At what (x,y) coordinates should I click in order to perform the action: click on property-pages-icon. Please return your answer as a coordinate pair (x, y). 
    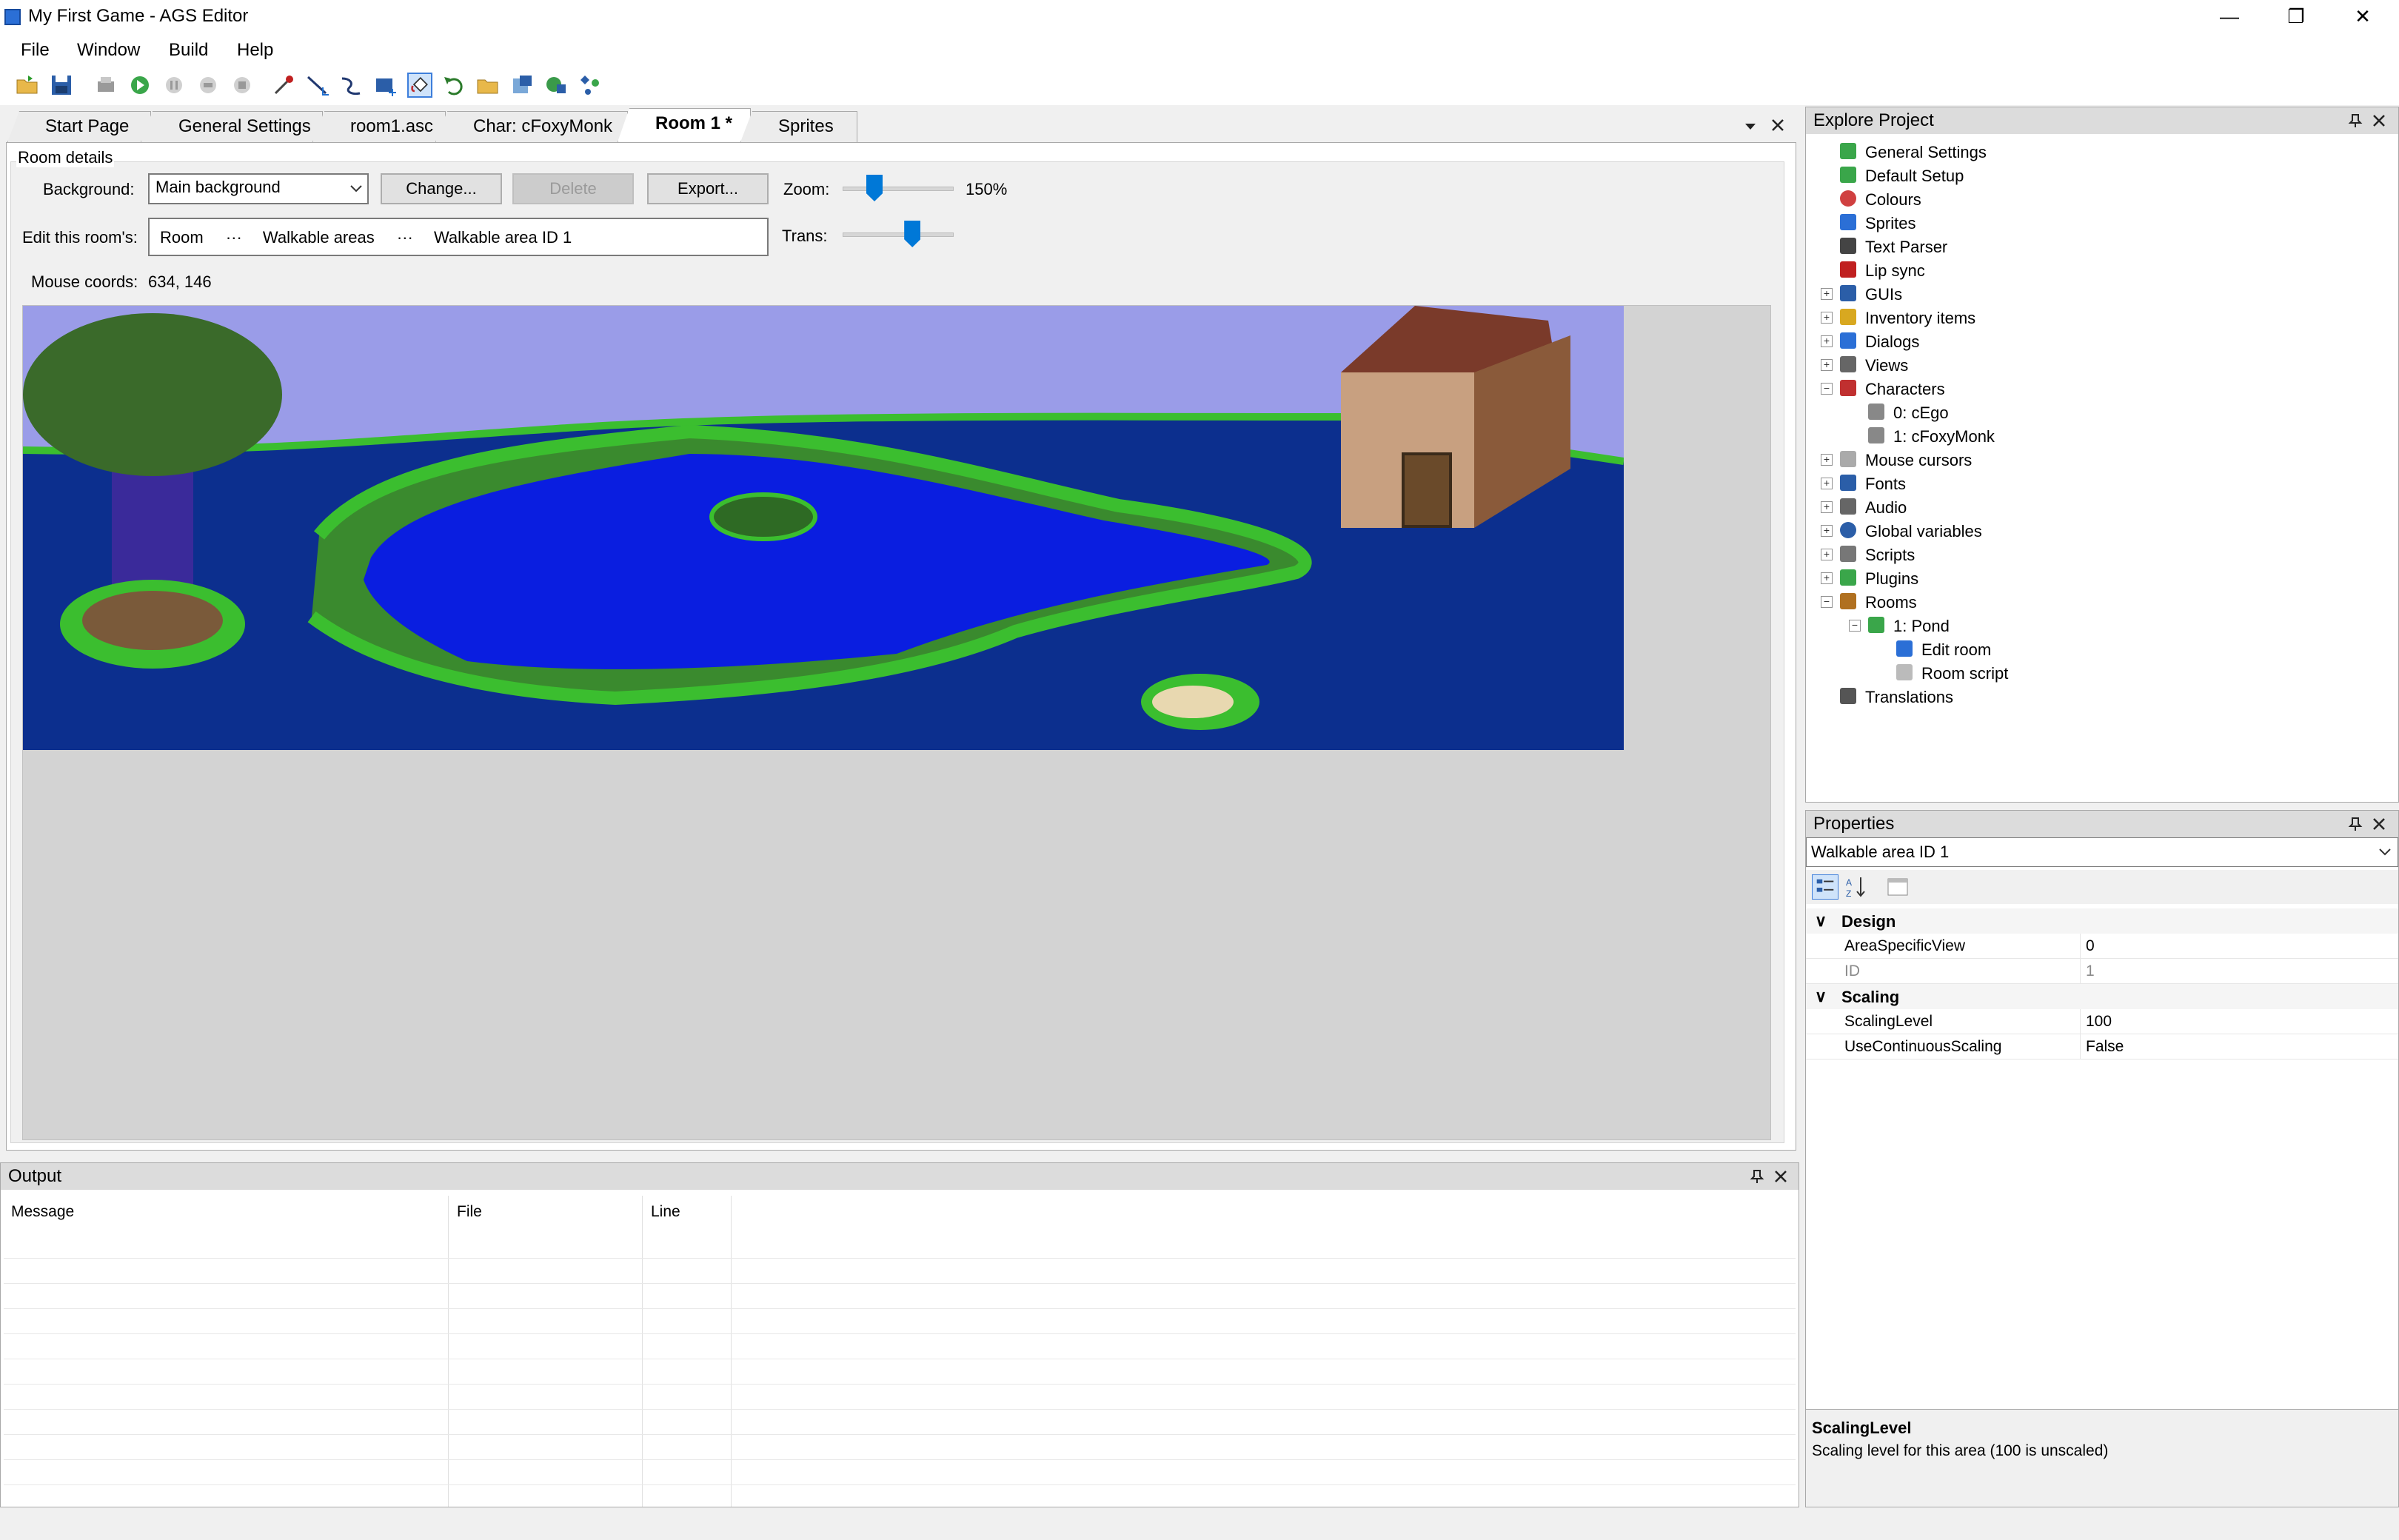
    Looking at the image, I should click on (1897, 887).